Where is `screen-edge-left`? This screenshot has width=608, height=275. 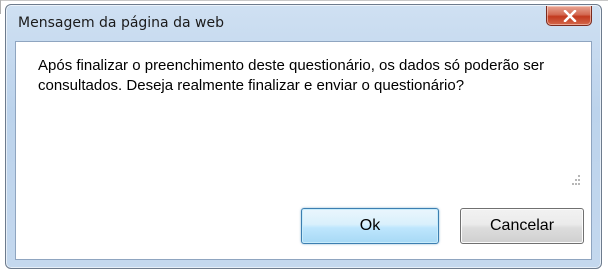
screen-edge-left is located at coordinates (0, 7).